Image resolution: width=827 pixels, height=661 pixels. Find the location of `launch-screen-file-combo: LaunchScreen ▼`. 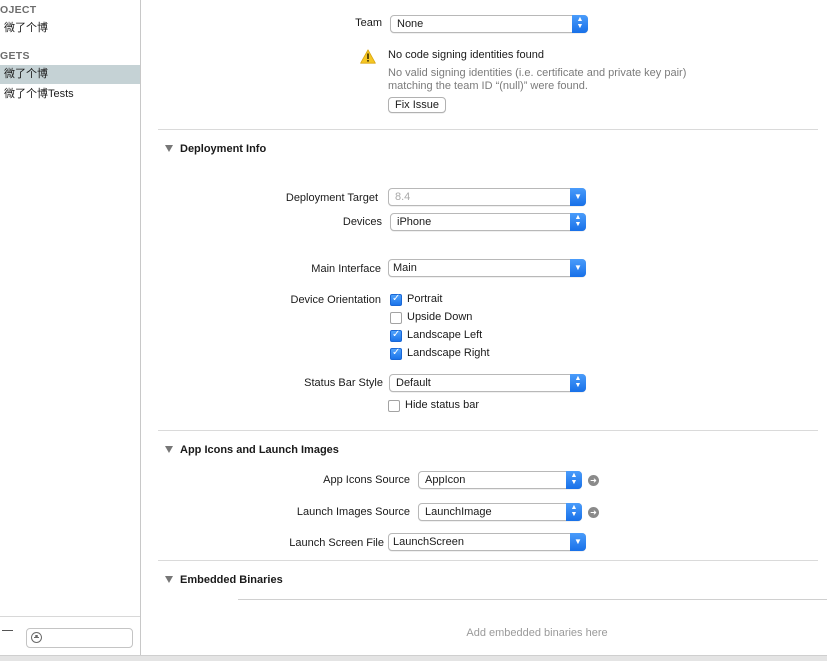

launch-screen-file-combo: LaunchScreen ▼ is located at coordinates (487, 542).